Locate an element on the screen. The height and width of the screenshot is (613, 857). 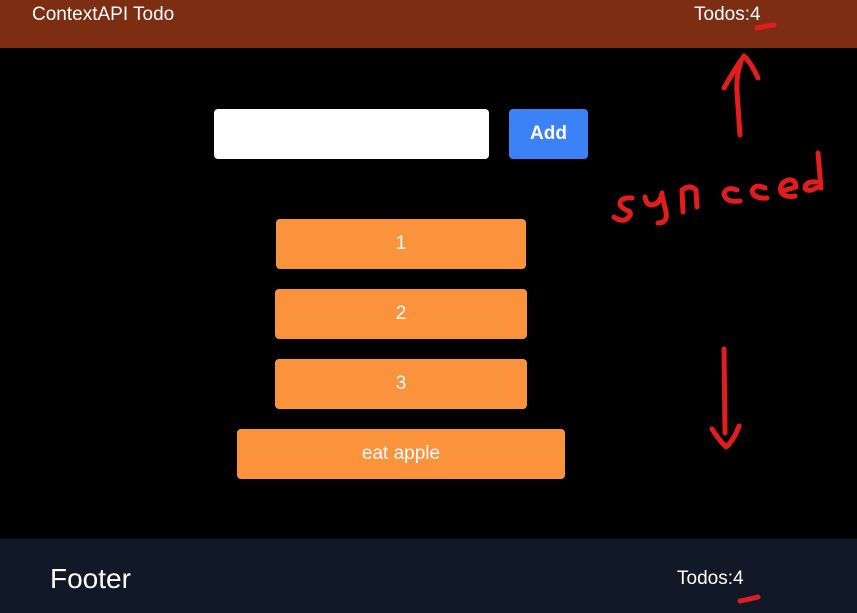
up-arrow-icon is located at coordinates (741, 95).